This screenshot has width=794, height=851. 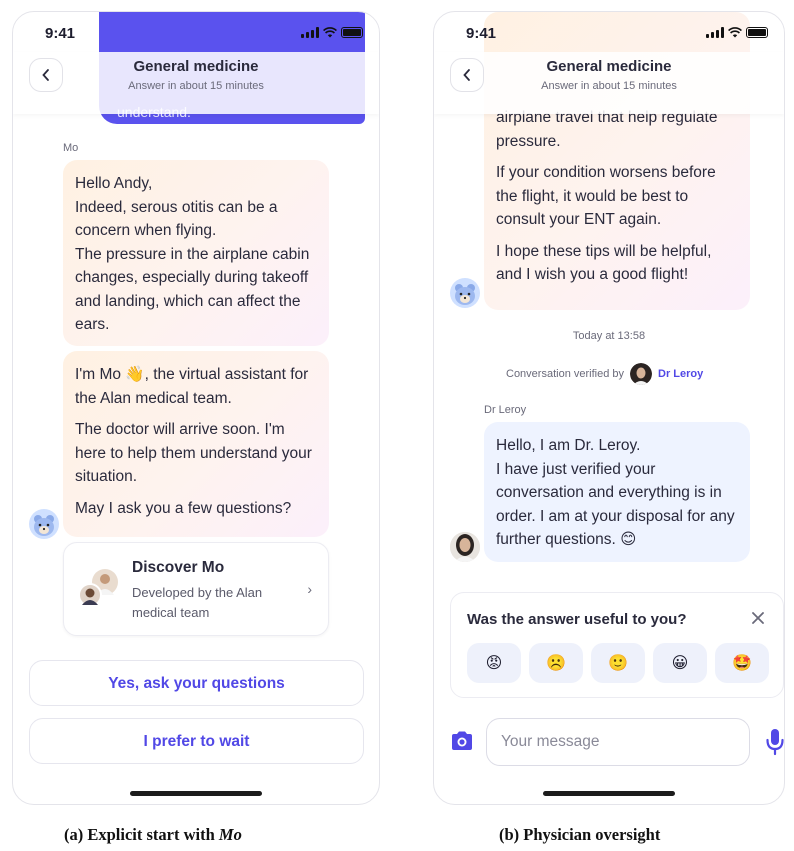 What do you see at coordinates (462, 741) in the screenshot?
I see `camera-icon` at bounding box center [462, 741].